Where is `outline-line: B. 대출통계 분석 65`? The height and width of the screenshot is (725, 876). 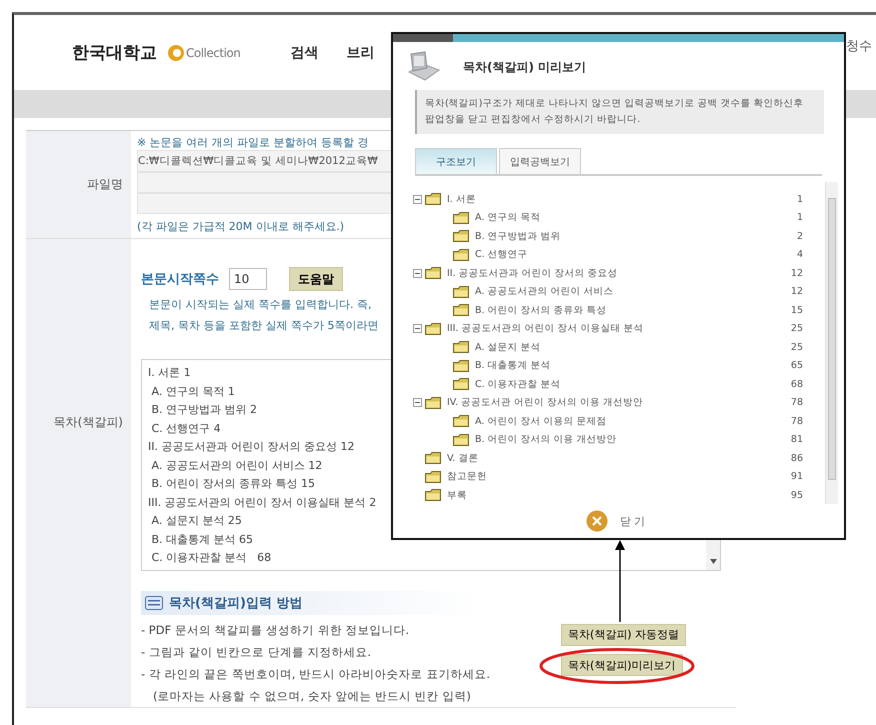
outline-line: B. 대출통계 분석 65 is located at coordinates (202, 540).